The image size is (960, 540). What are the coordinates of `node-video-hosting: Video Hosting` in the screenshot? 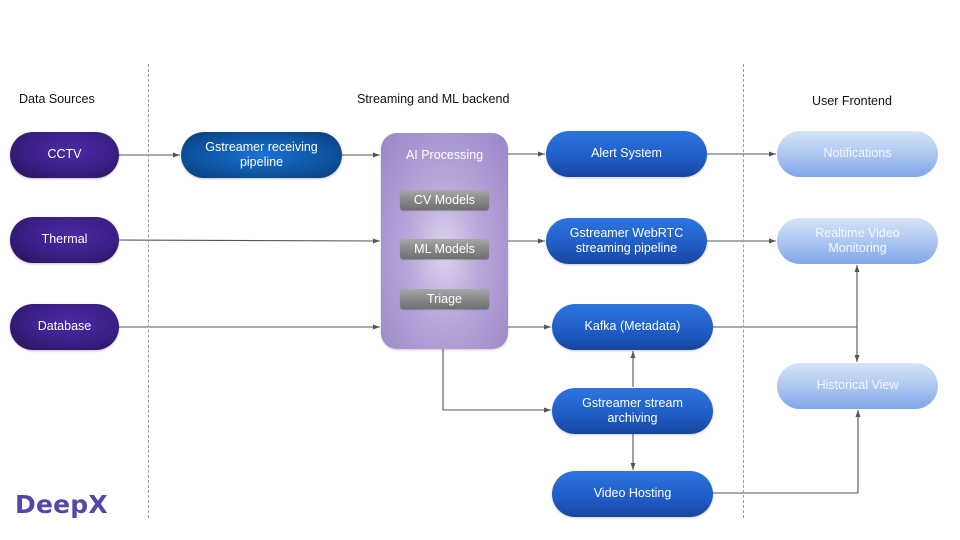 It's located at (632, 494).